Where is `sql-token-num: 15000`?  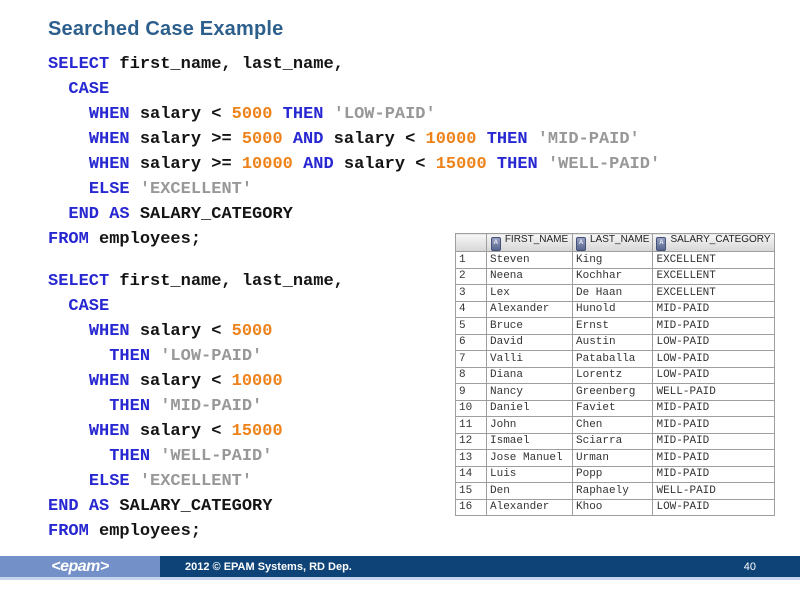
sql-token-num: 15000 is located at coordinates (257, 431).